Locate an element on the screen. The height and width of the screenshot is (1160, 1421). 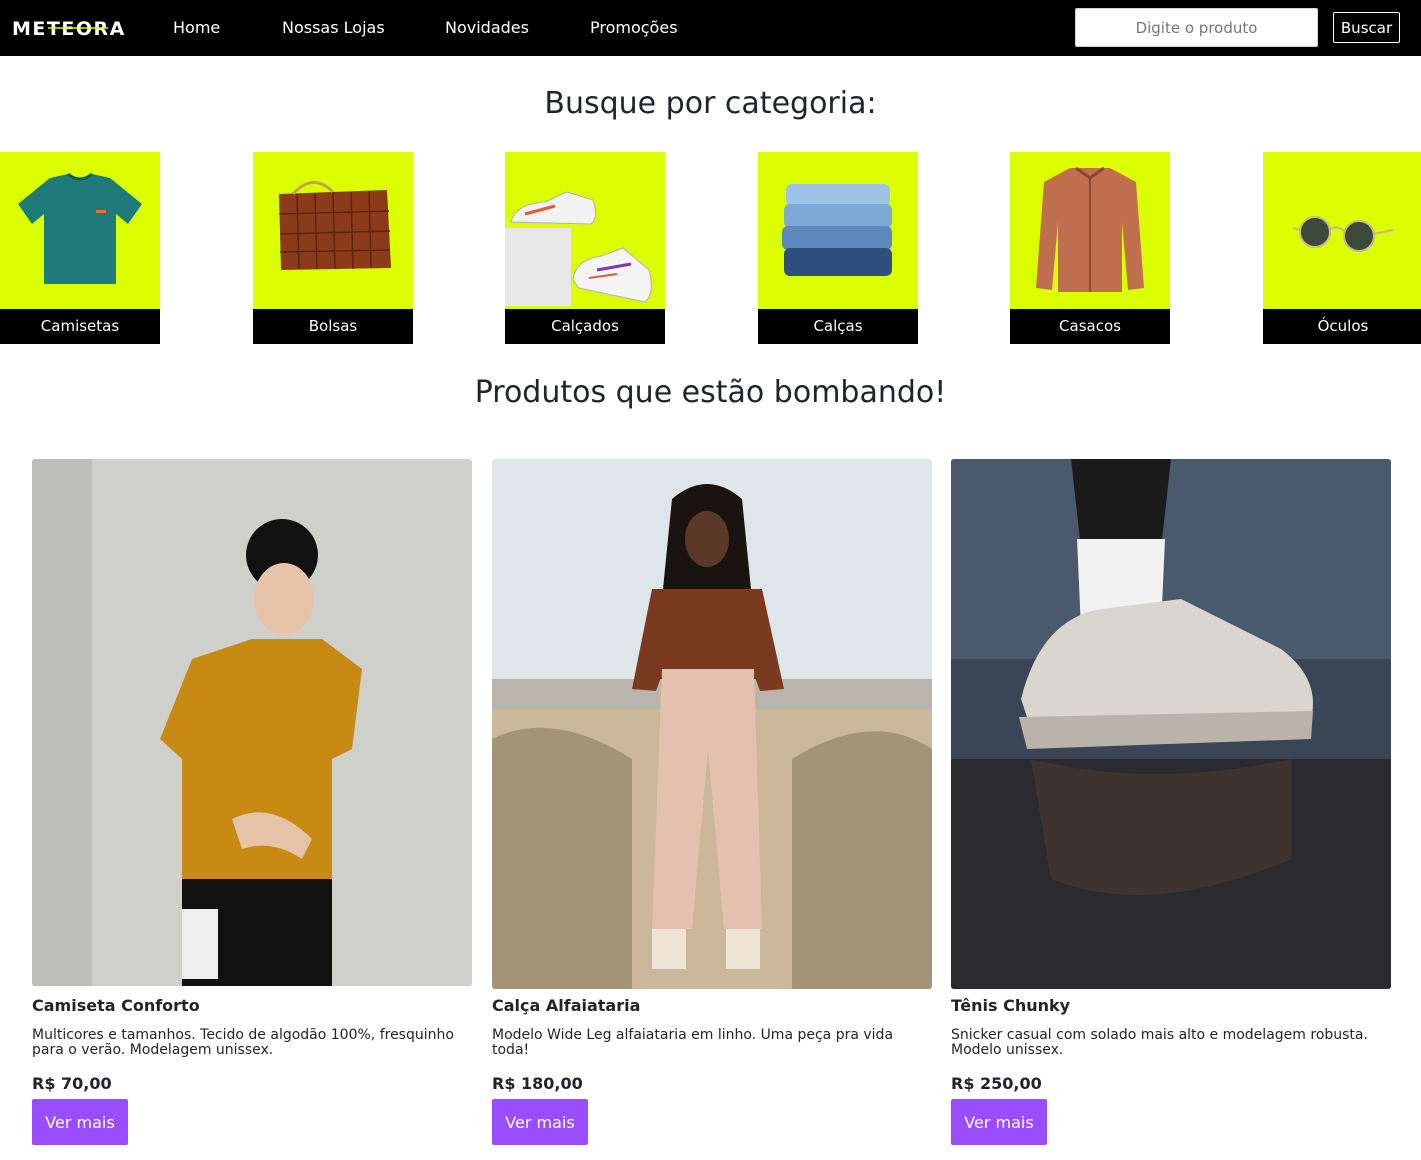
product-image-tenis is located at coordinates (1171, 724).